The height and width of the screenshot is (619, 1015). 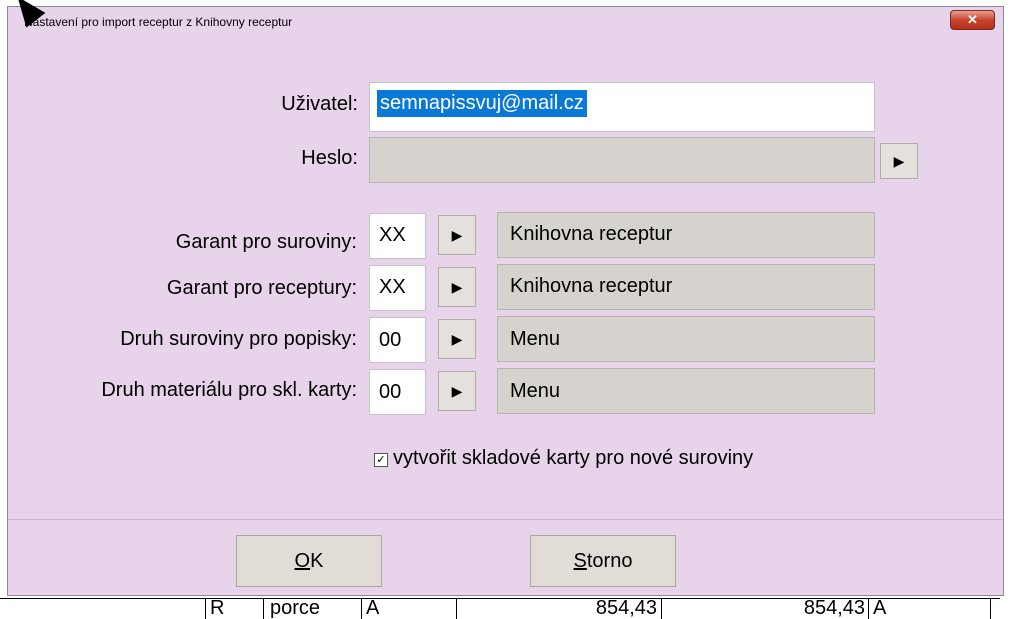 I want to click on guarantor-ingredients-code: XX, so click(x=397, y=236).